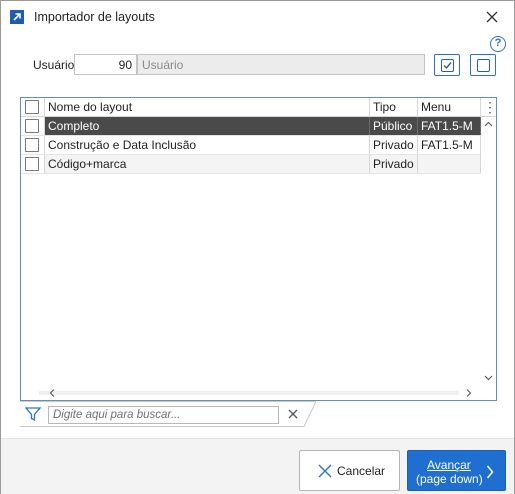  What do you see at coordinates (54, 65) in the screenshot?
I see `user-label: Usuário` at bounding box center [54, 65].